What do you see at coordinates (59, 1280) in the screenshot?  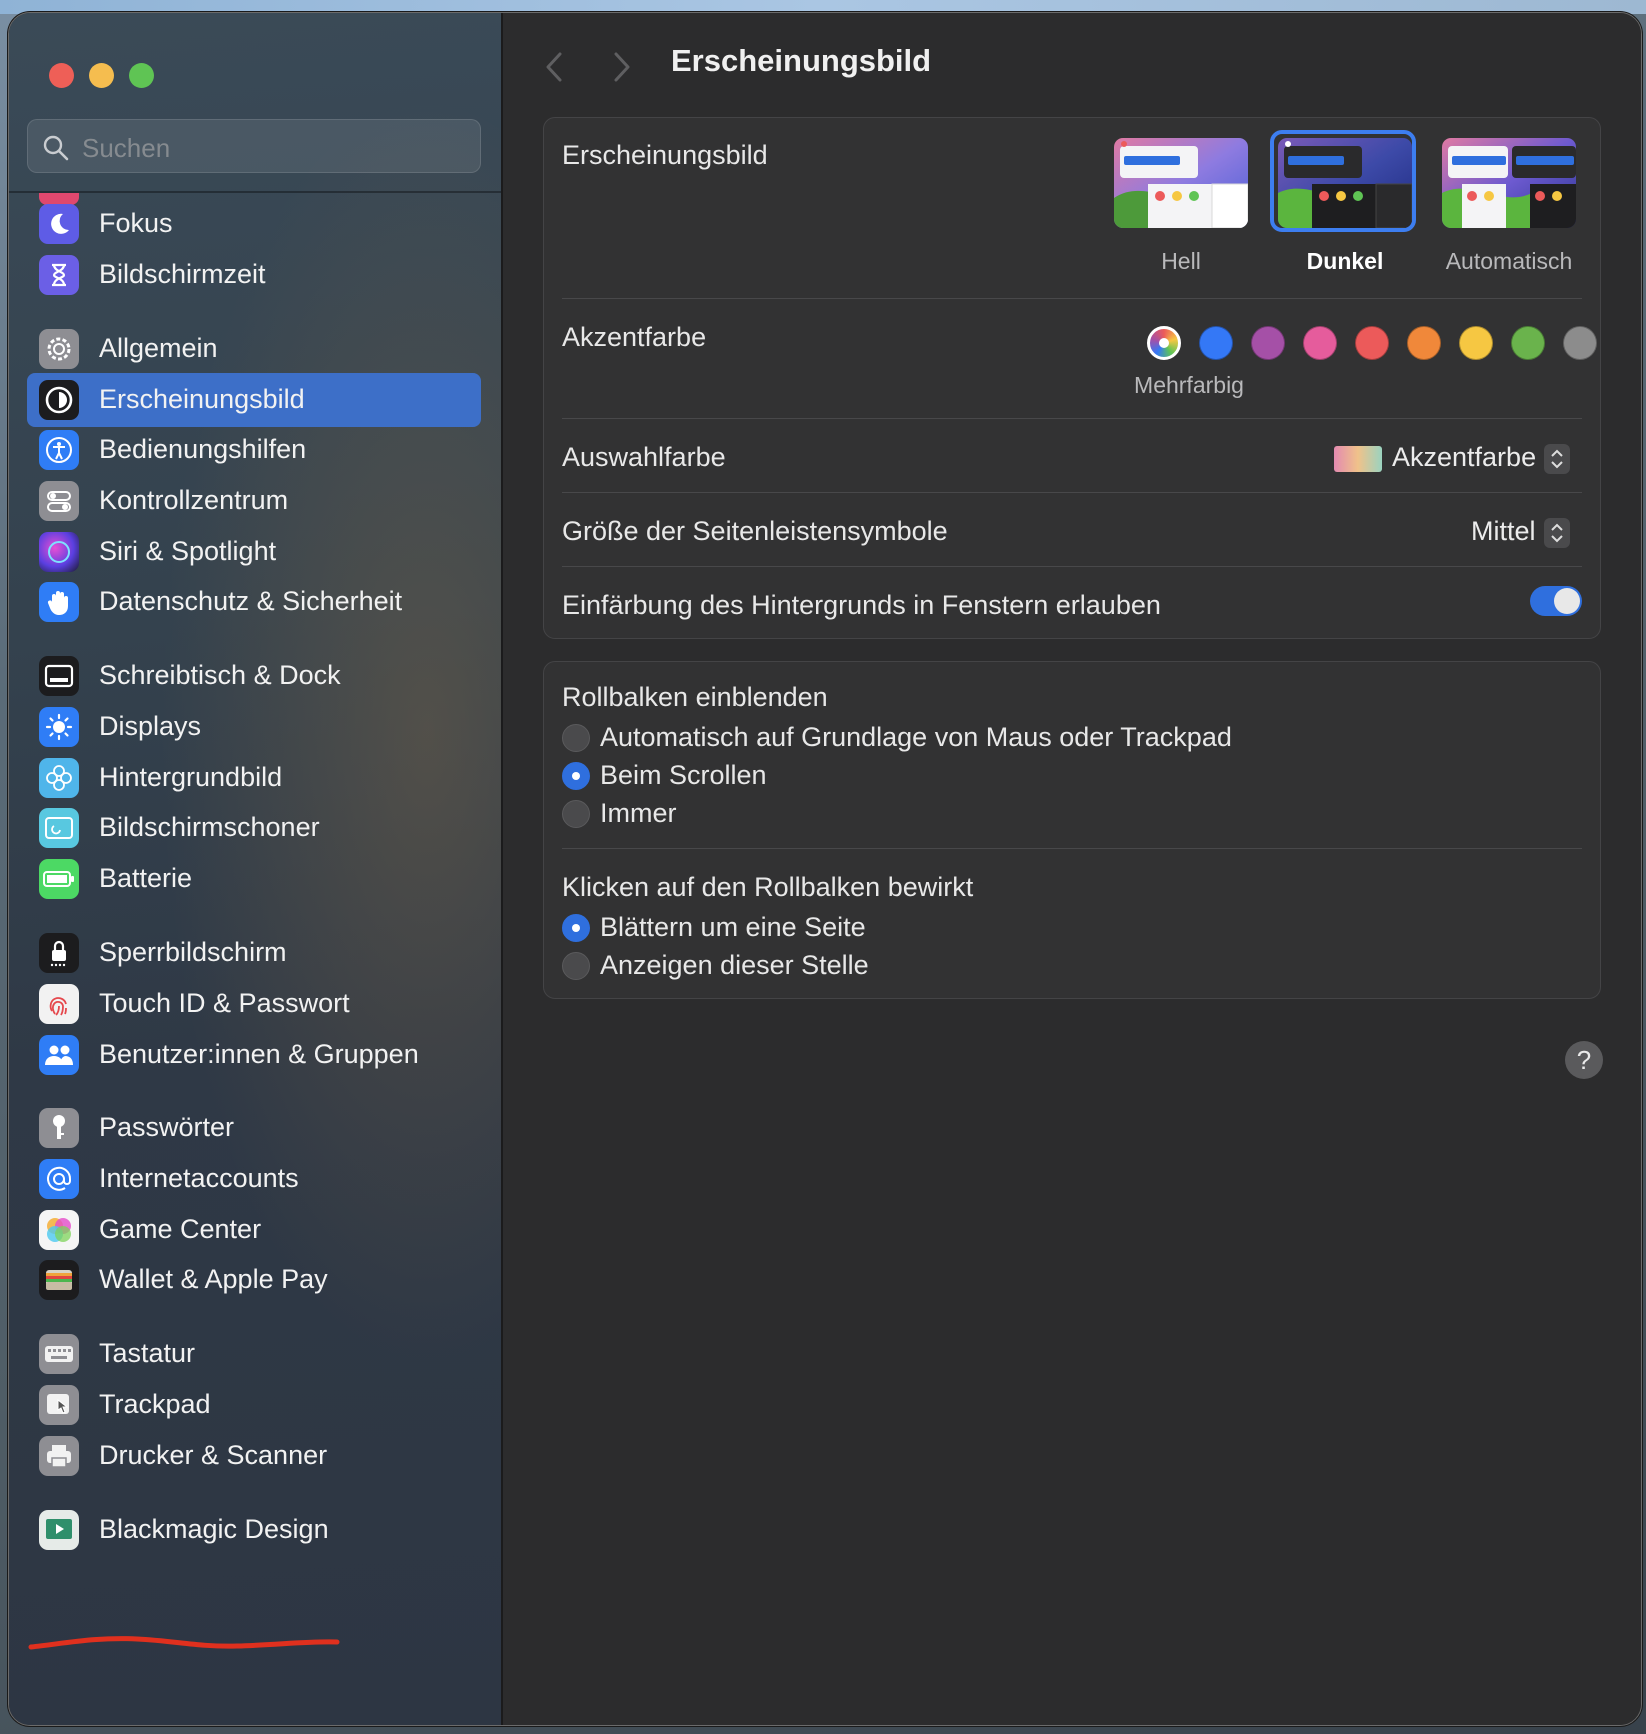 I see `wallet-icon` at bounding box center [59, 1280].